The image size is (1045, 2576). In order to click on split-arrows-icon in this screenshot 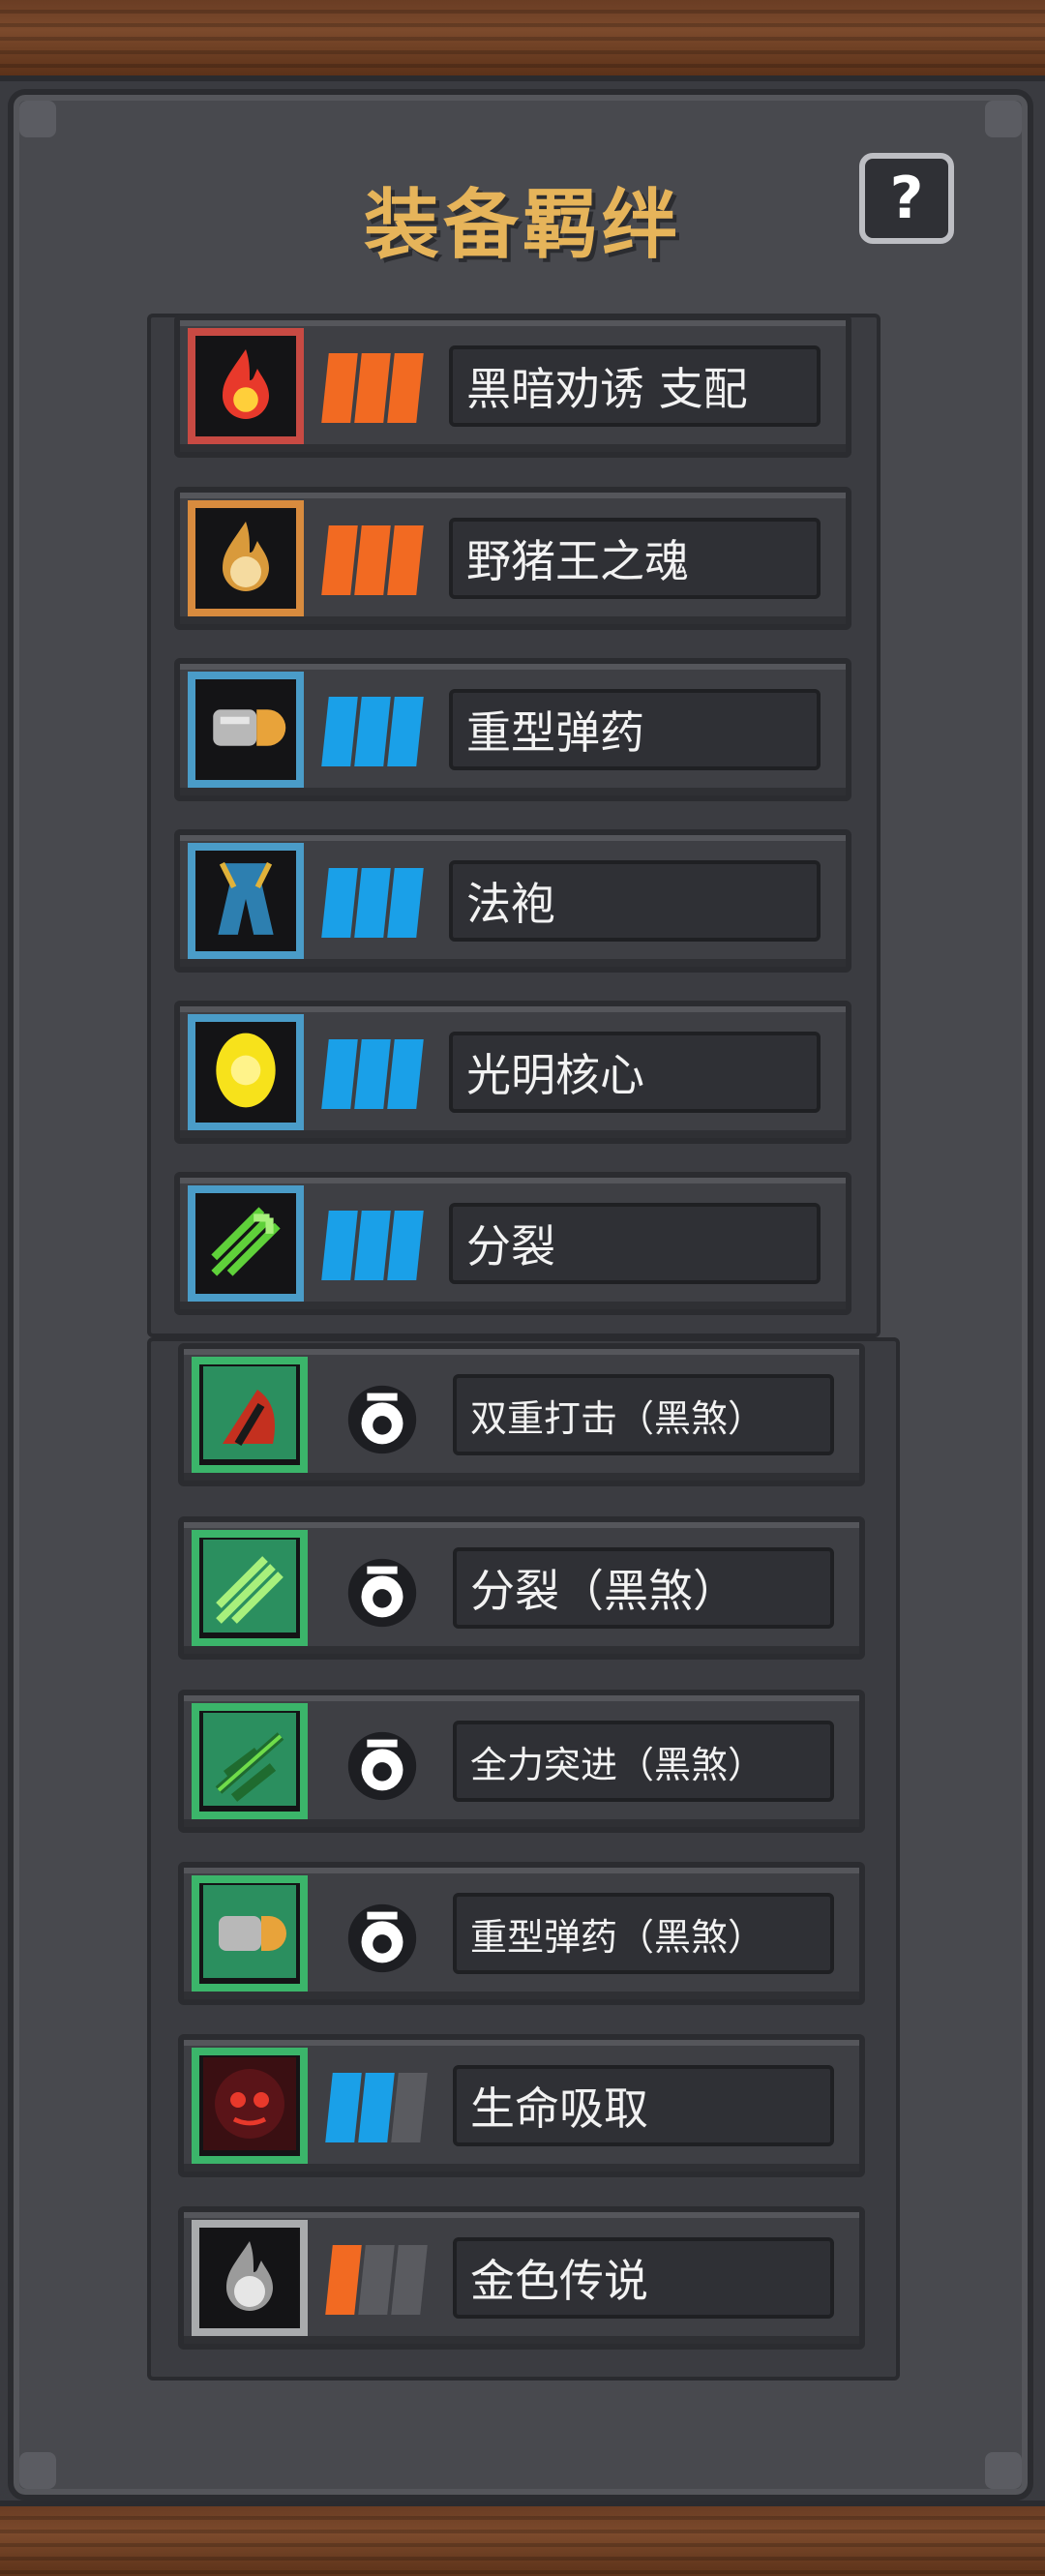, I will do `click(245, 1243)`.